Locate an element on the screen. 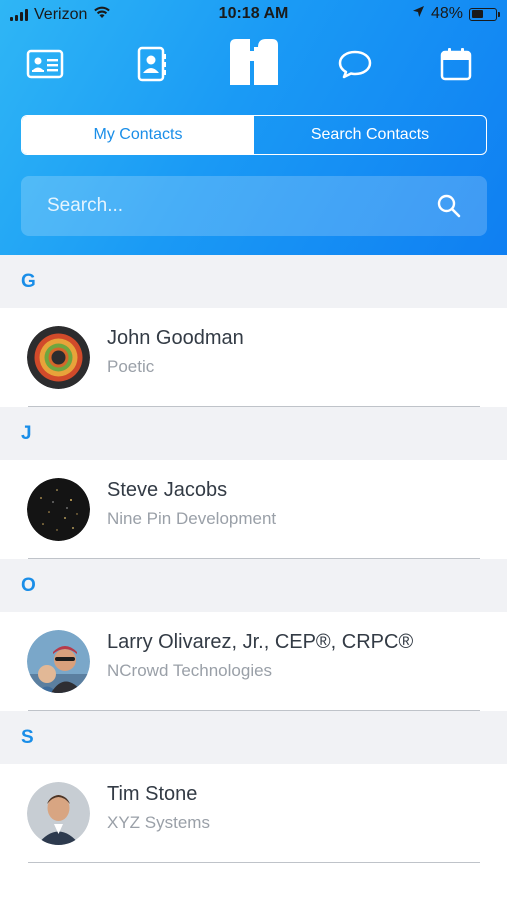 The width and height of the screenshot is (507, 900). search-icon is located at coordinates (449, 206).